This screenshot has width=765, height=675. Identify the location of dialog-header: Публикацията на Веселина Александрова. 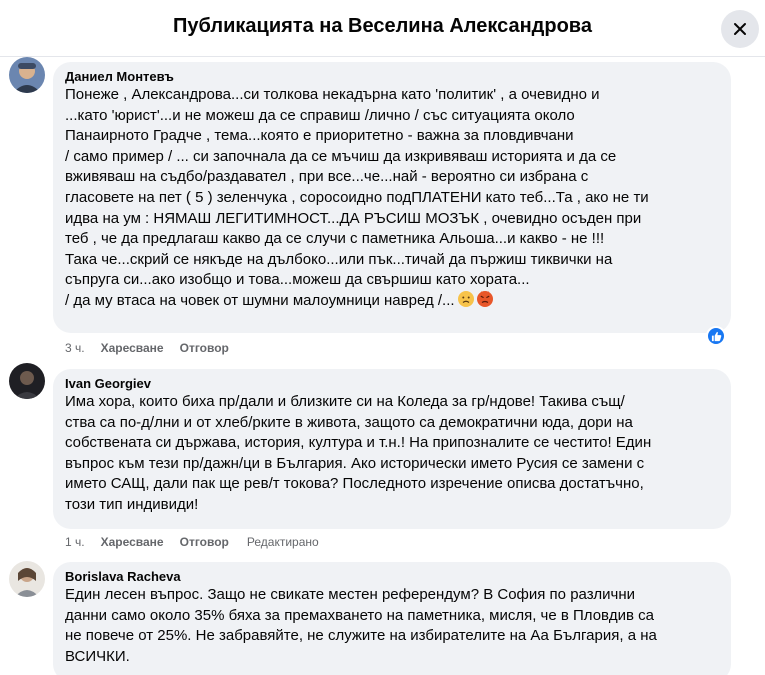
(382, 28).